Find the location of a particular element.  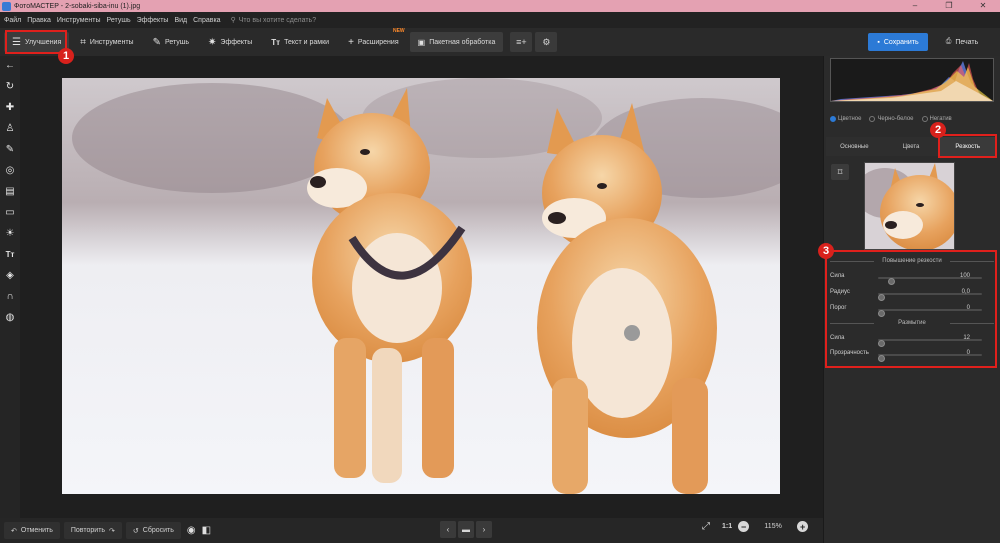

tab-tools: ⌗ Инструменты is located at coordinates (106, 42).